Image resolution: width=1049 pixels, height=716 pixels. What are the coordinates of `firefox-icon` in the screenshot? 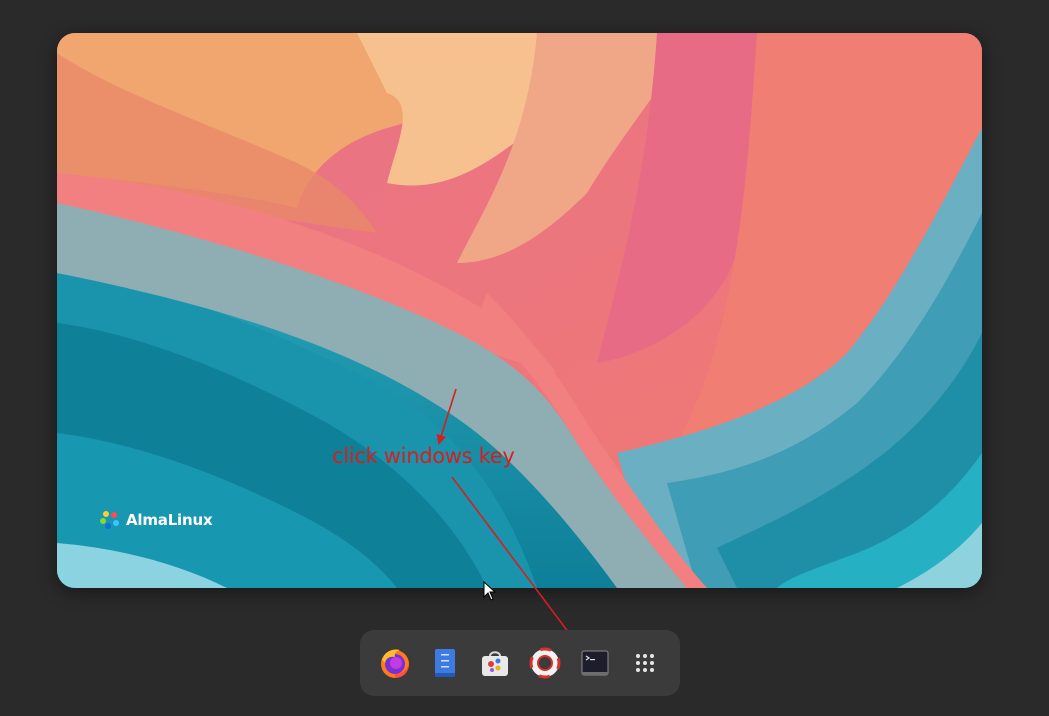 It's located at (395, 663).